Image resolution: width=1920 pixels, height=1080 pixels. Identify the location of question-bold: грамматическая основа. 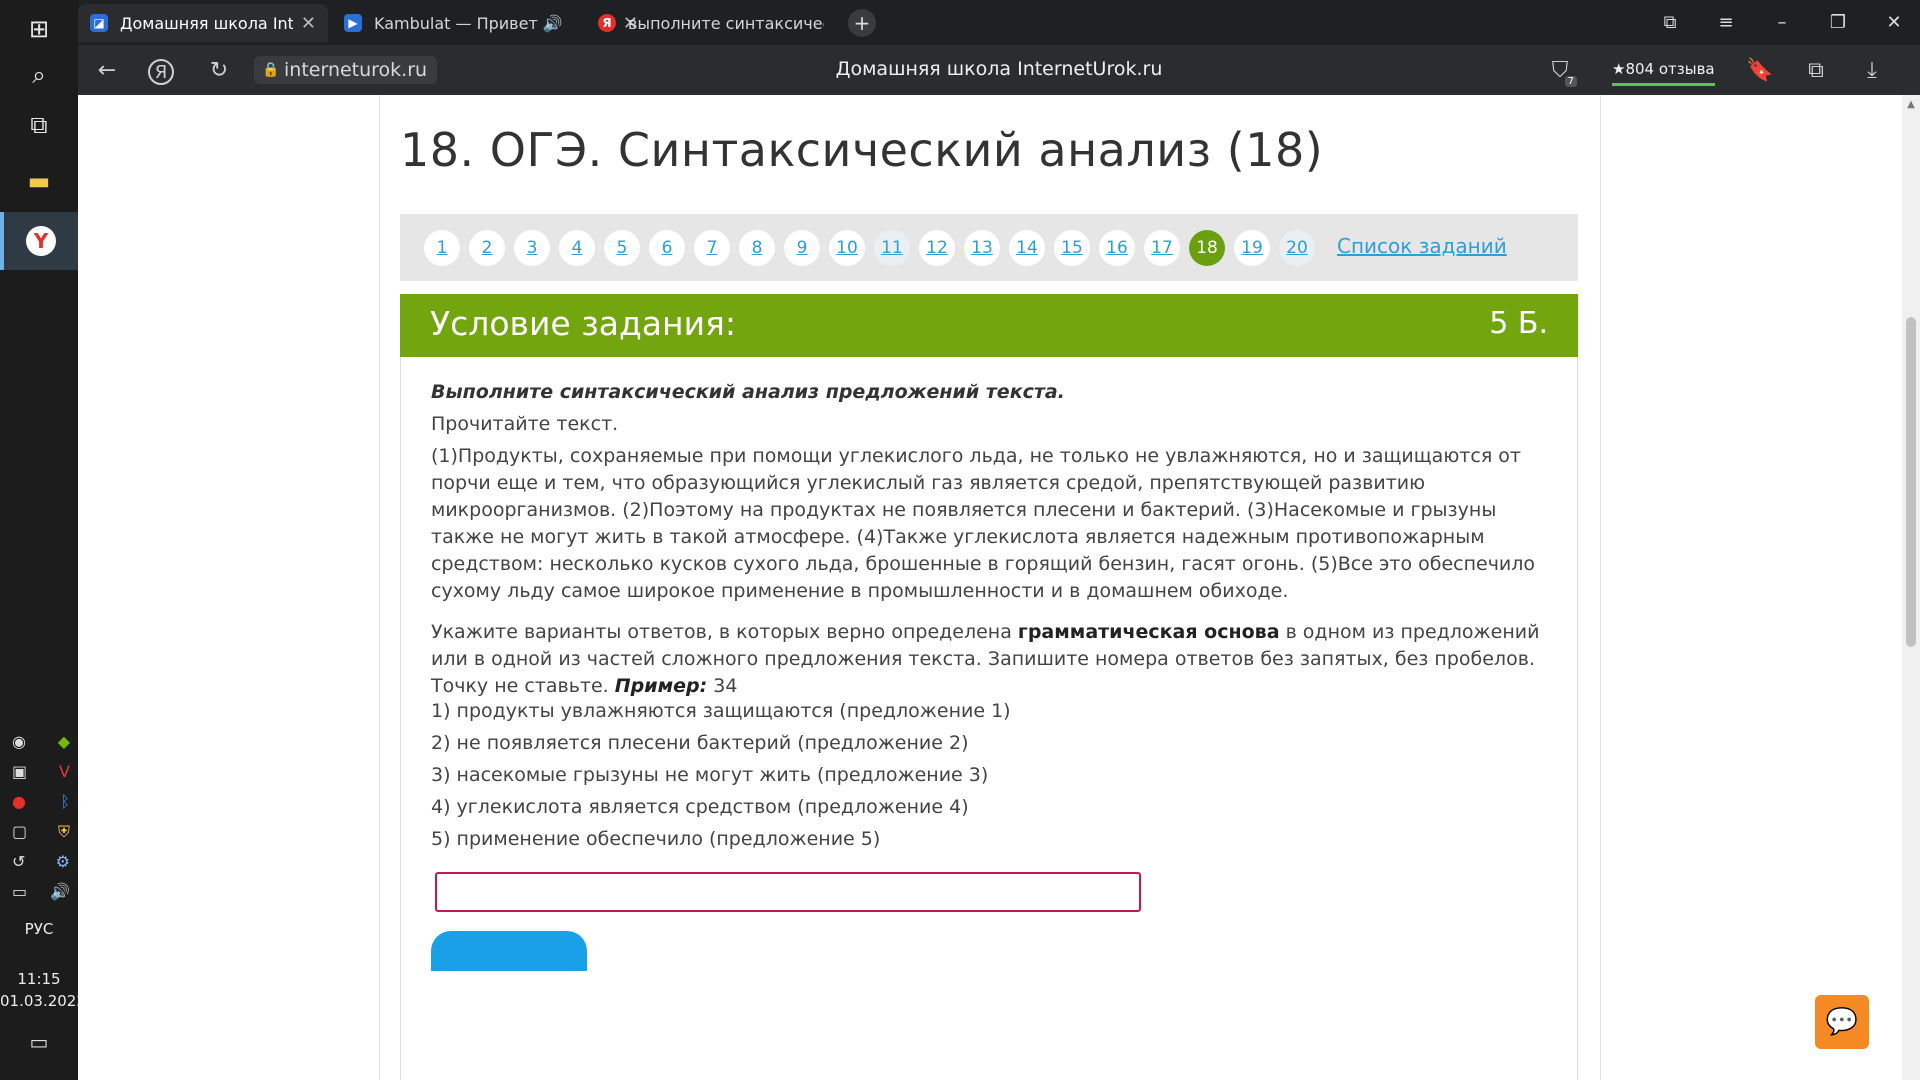
(1148, 632).